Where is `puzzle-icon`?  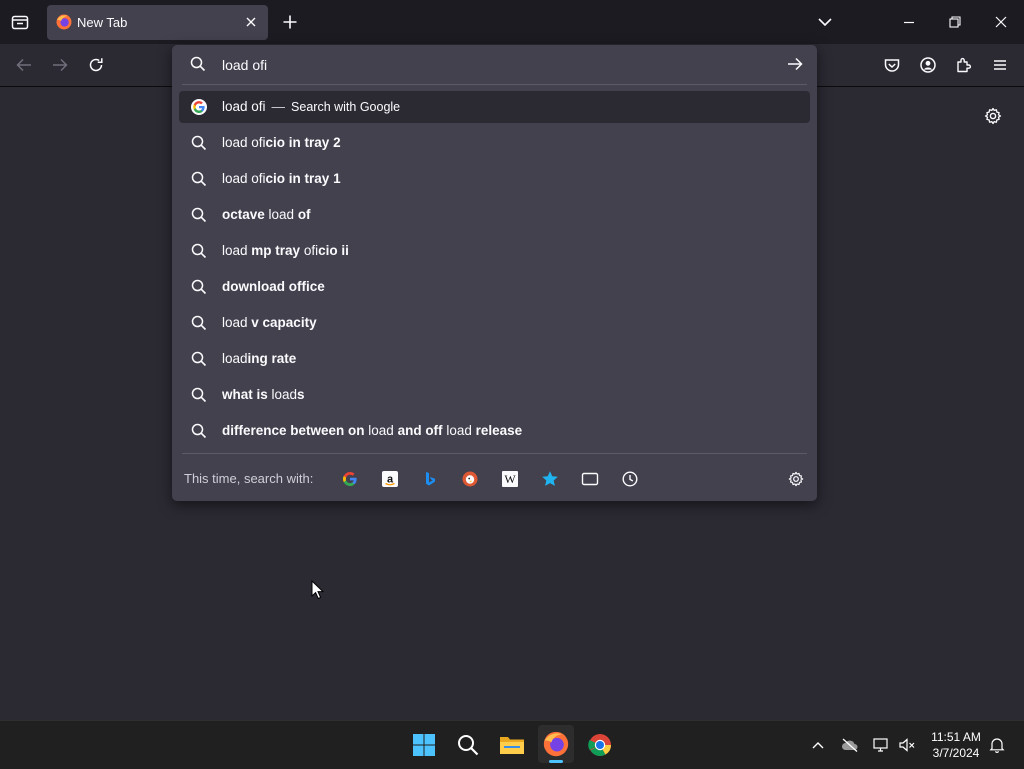 puzzle-icon is located at coordinates (964, 65).